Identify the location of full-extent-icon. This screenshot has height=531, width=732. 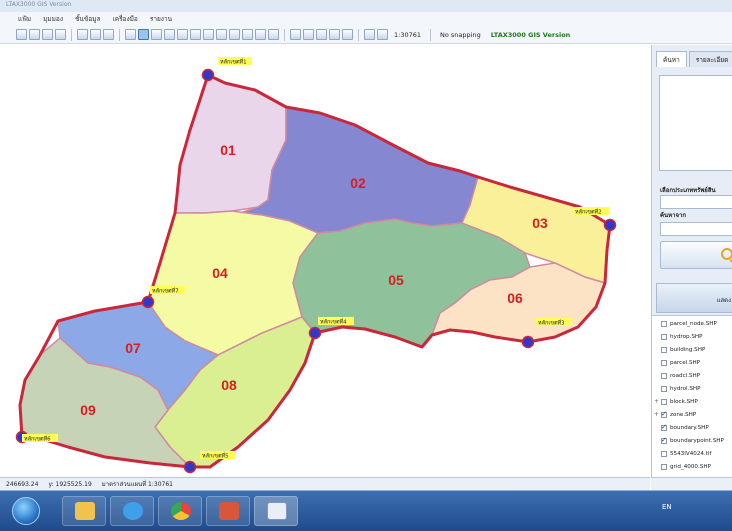
(234, 34).